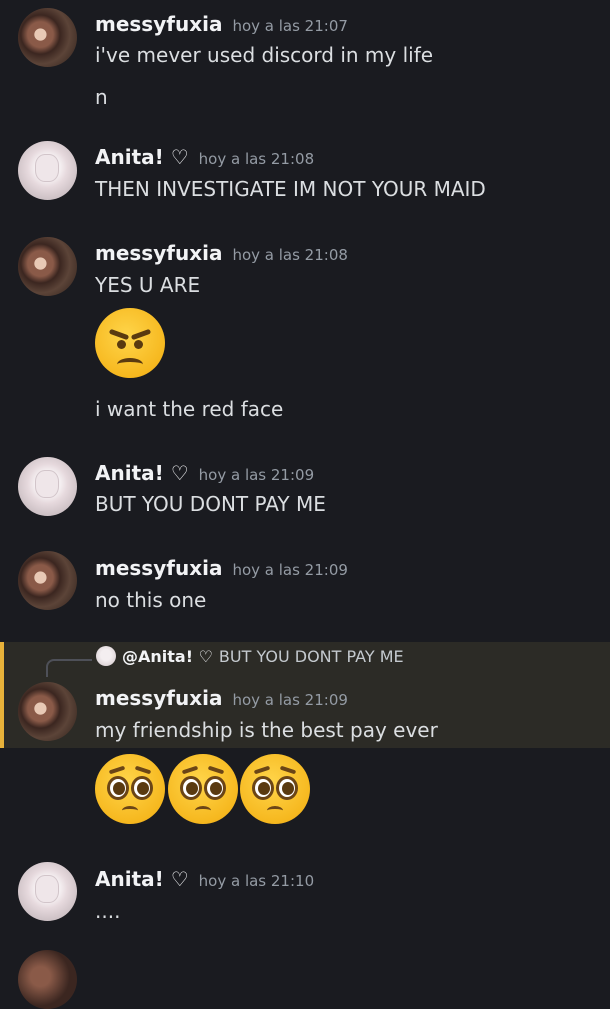 This screenshot has width=610, height=1009. What do you see at coordinates (106, 656) in the screenshot?
I see `reply-avatar` at bounding box center [106, 656].